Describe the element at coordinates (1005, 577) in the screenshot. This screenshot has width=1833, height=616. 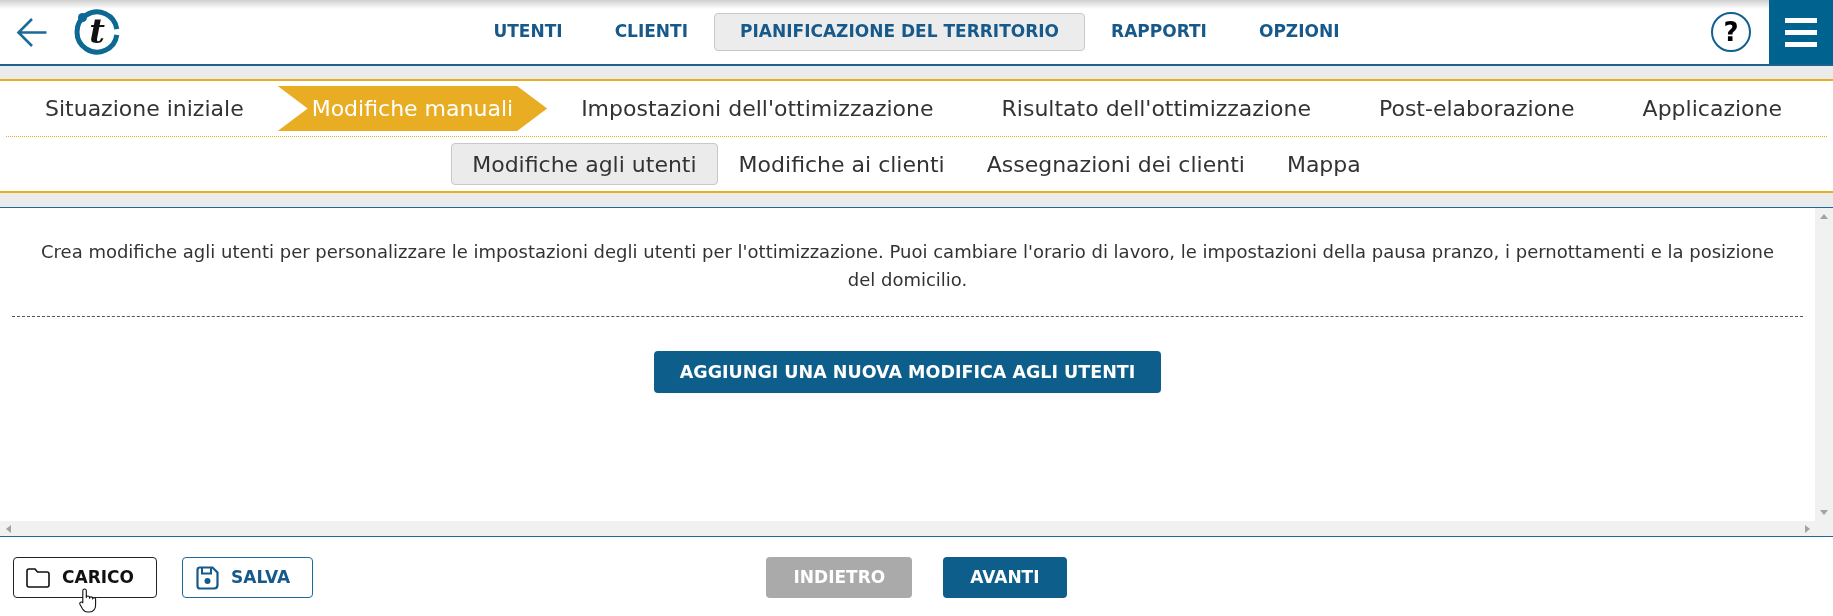
I see `wizard-nav-button: AVANTI` at that location.